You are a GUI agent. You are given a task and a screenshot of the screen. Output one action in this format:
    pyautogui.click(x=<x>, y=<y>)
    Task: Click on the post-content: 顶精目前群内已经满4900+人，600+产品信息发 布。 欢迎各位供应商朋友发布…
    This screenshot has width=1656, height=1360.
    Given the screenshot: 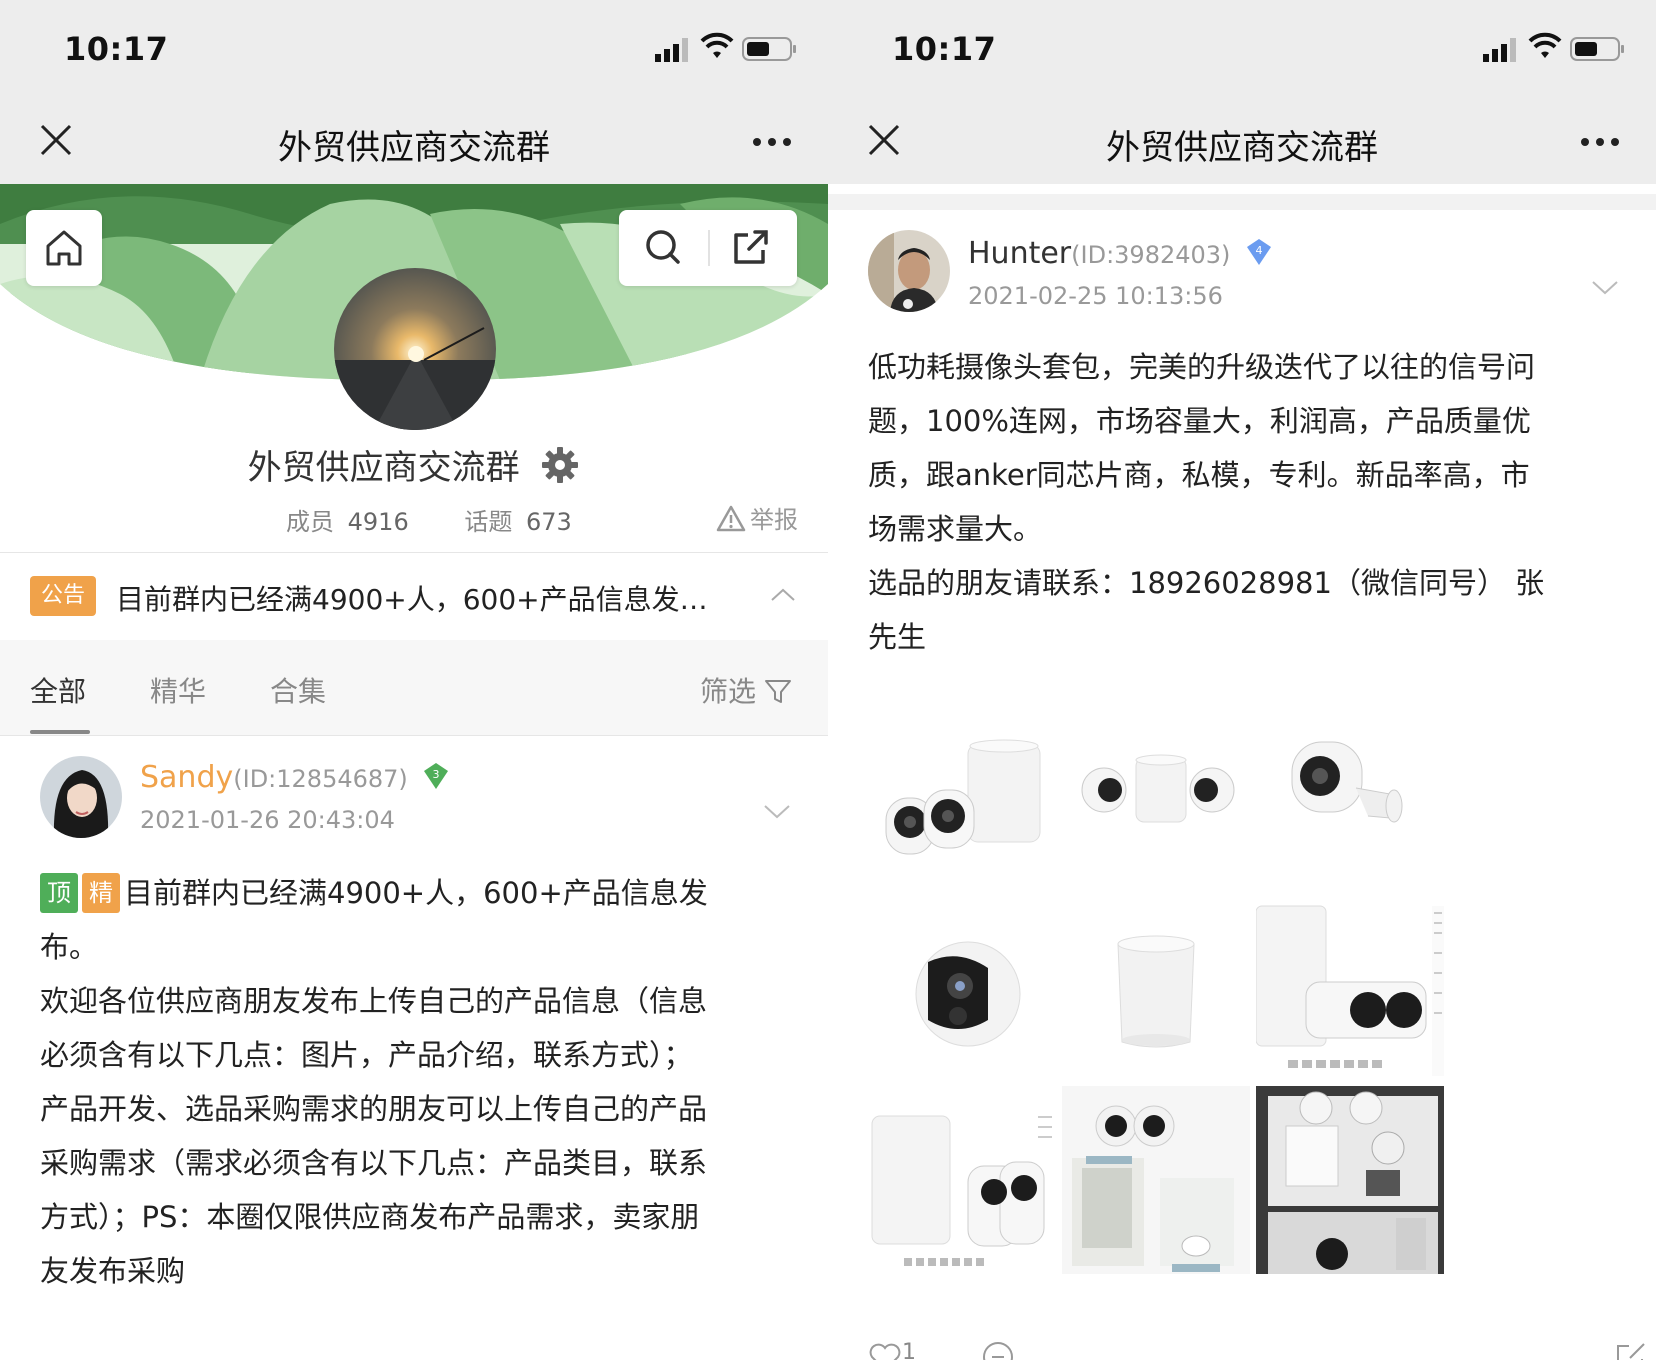 What is the action you would take?
    pyautogui.click(x=420, y=1082)
    